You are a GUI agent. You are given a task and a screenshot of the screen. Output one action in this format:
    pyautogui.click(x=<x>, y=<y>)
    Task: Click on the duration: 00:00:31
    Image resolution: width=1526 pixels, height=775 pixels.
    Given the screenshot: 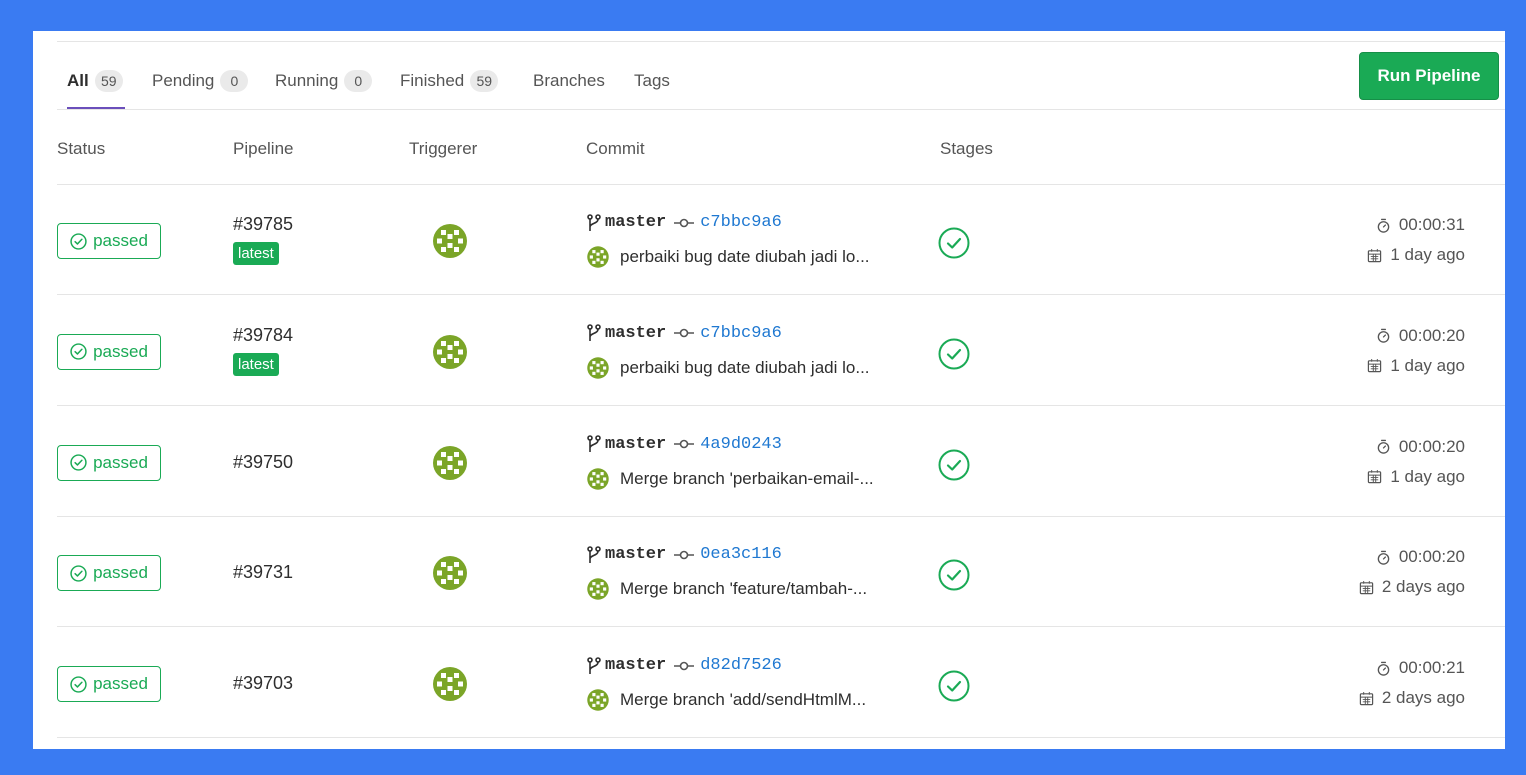 What is the action you would take?
    pyautogui.click(x=1420, y=225)
    